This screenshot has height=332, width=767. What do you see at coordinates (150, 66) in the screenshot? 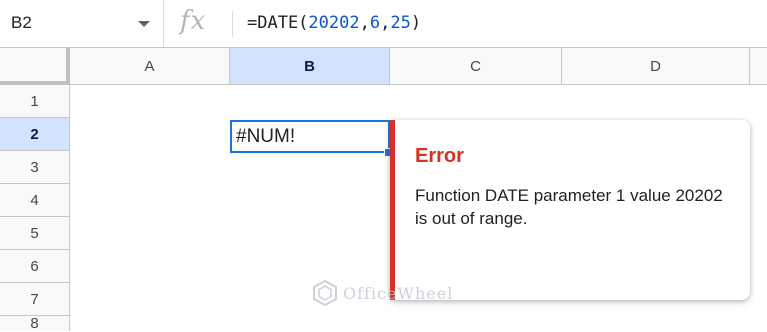
I see `column-header-a: A` at bounding box center [150, 66].